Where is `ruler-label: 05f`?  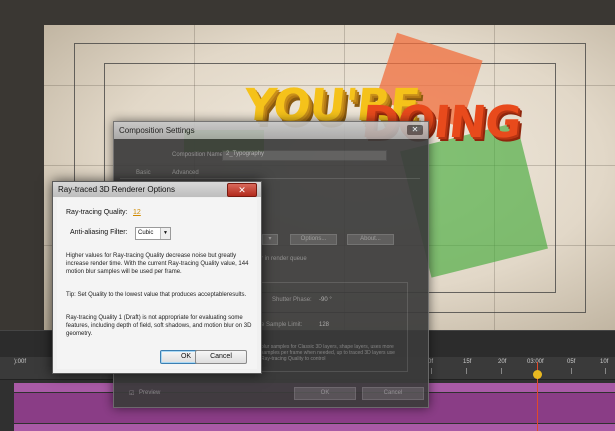
ruler-label: 05f is located at coordinates (571, 362).